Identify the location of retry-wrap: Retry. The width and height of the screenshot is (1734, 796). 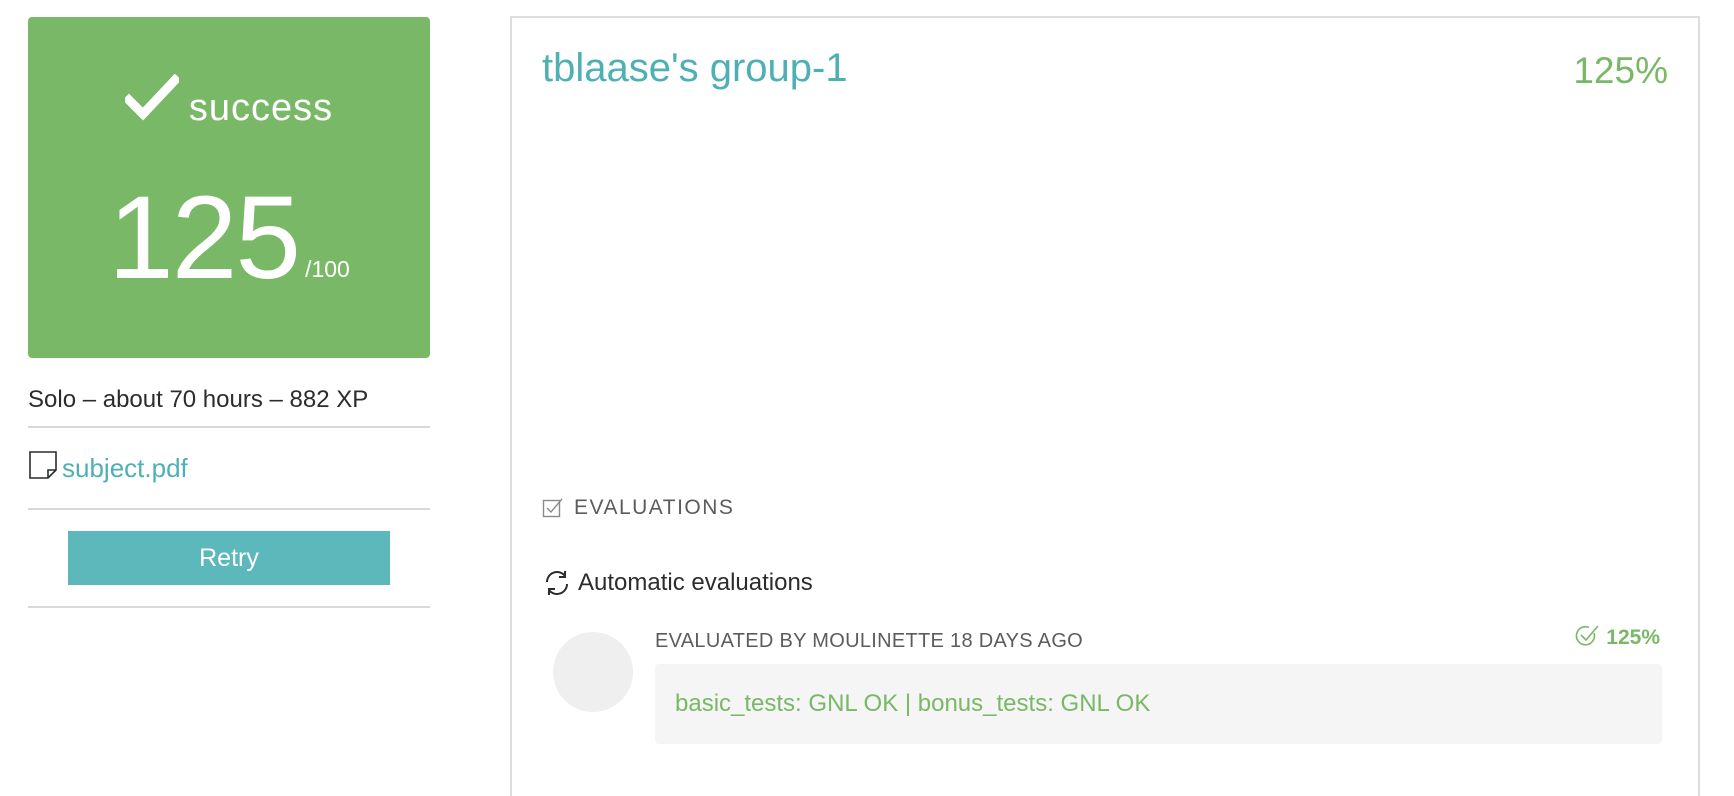
(229, 558).